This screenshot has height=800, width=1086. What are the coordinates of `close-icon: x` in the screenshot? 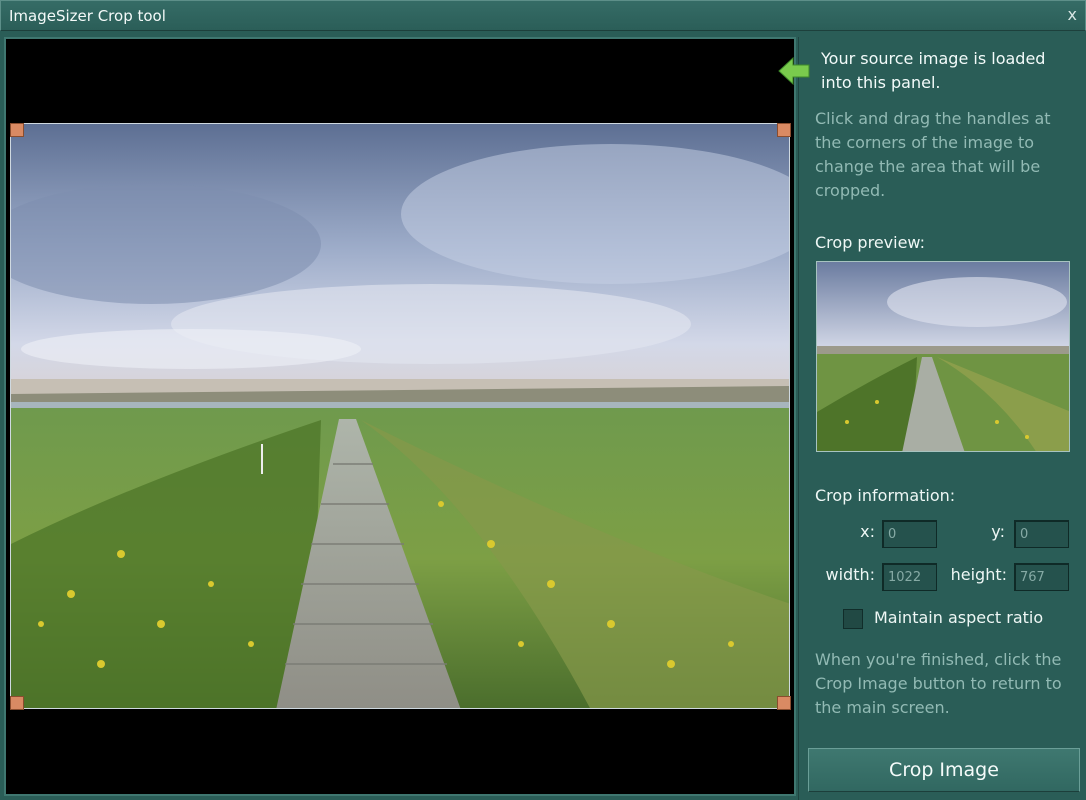 It's located at (1072, 14).